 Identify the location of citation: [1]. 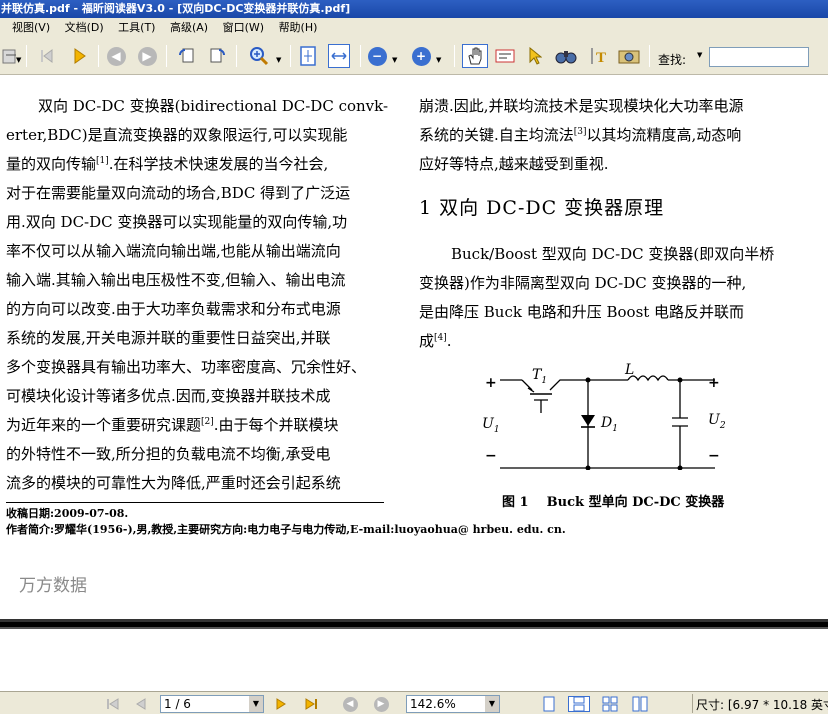
(102, 161).